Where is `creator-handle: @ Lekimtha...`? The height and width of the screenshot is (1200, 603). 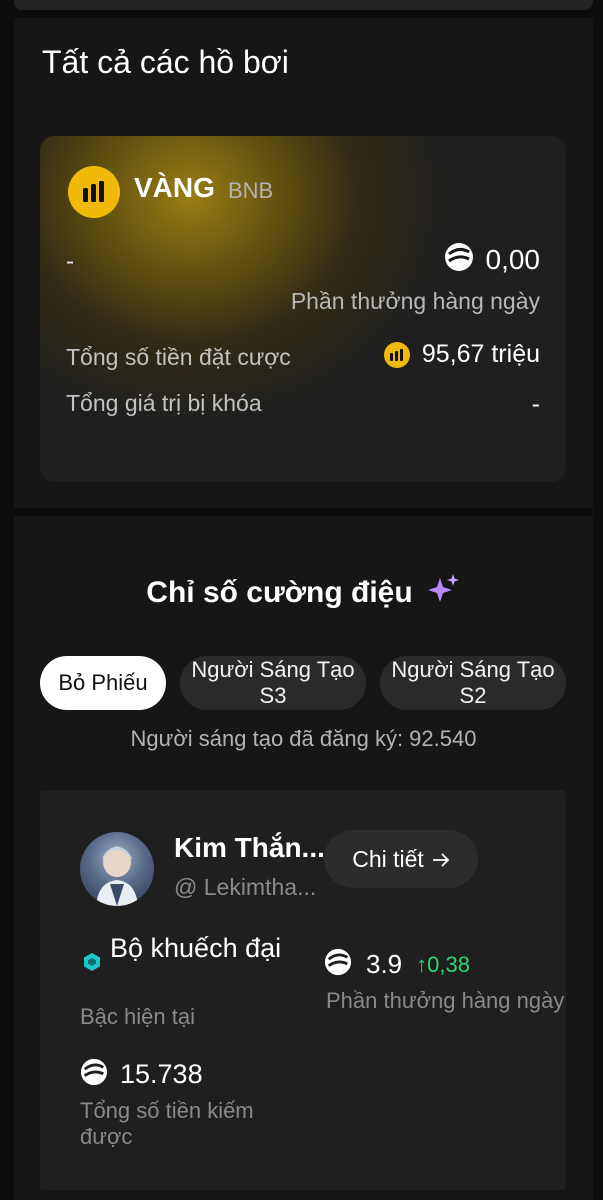 creator-handle: @ Lekimtha... is located at coordinates (245, 887).